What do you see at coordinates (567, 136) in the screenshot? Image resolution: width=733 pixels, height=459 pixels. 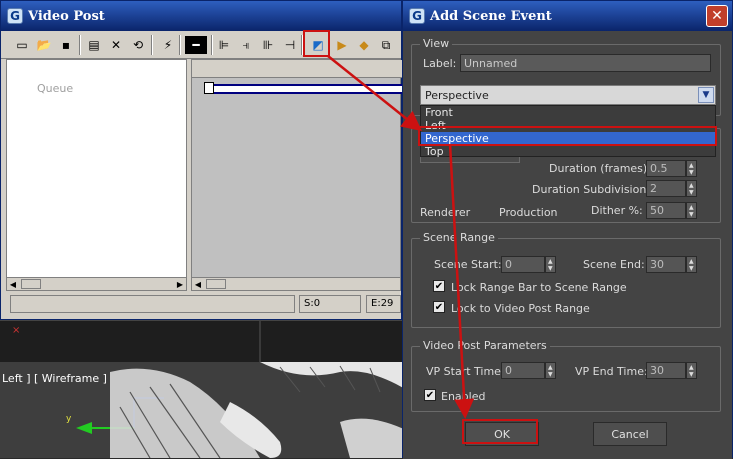 I see `highlight-perspective-option` at bounding box center [567, 136].